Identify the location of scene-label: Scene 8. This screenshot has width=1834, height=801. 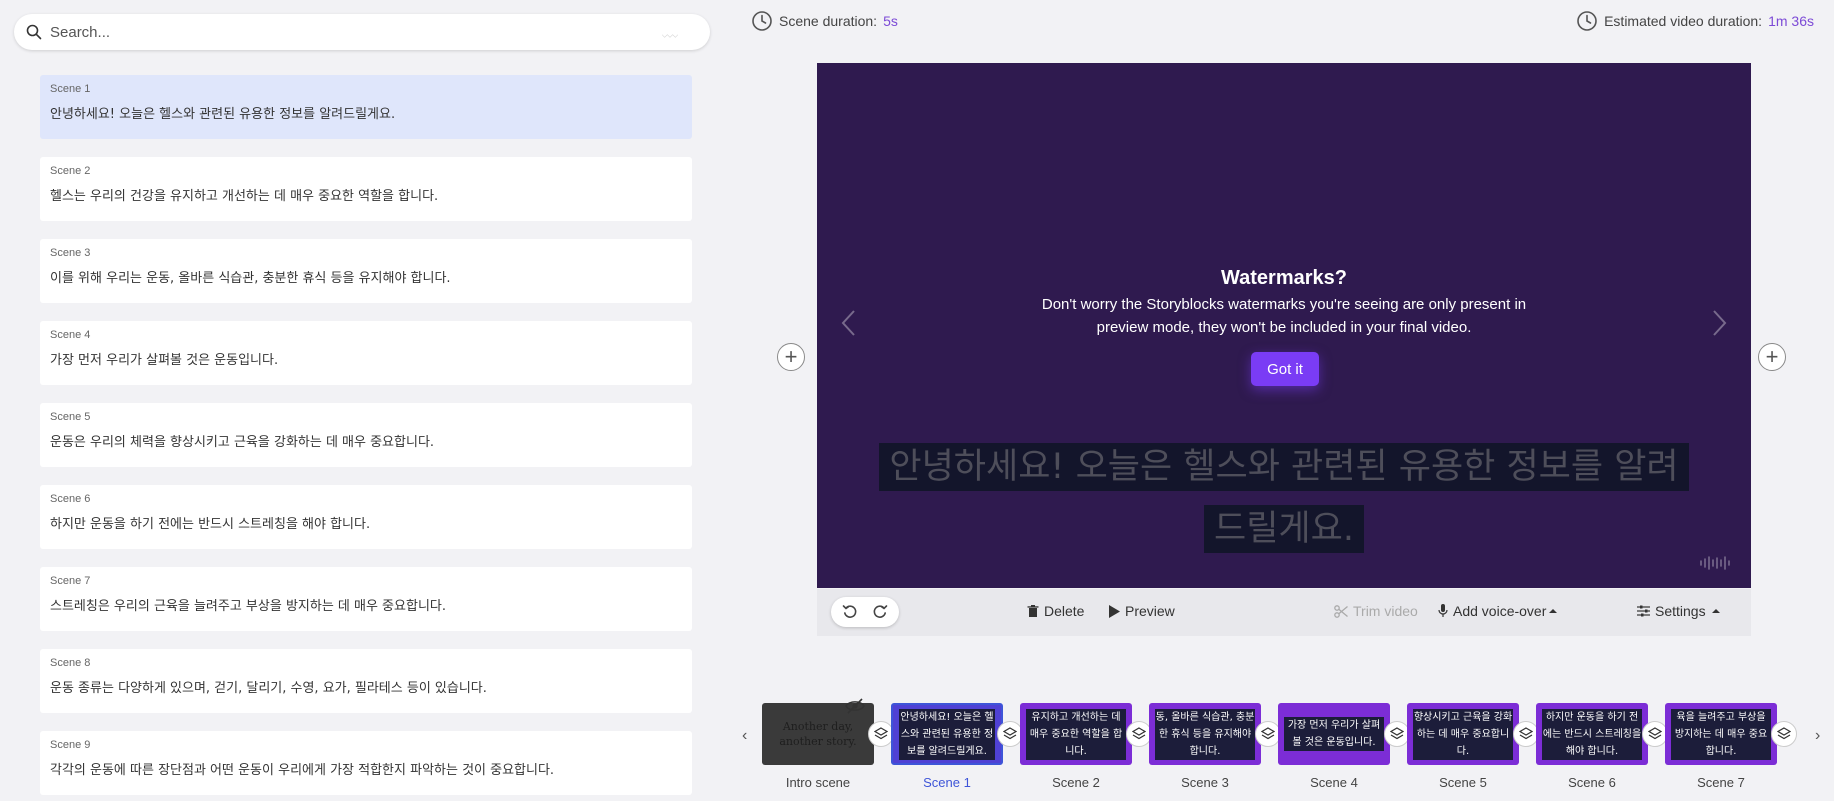
(70, 663).